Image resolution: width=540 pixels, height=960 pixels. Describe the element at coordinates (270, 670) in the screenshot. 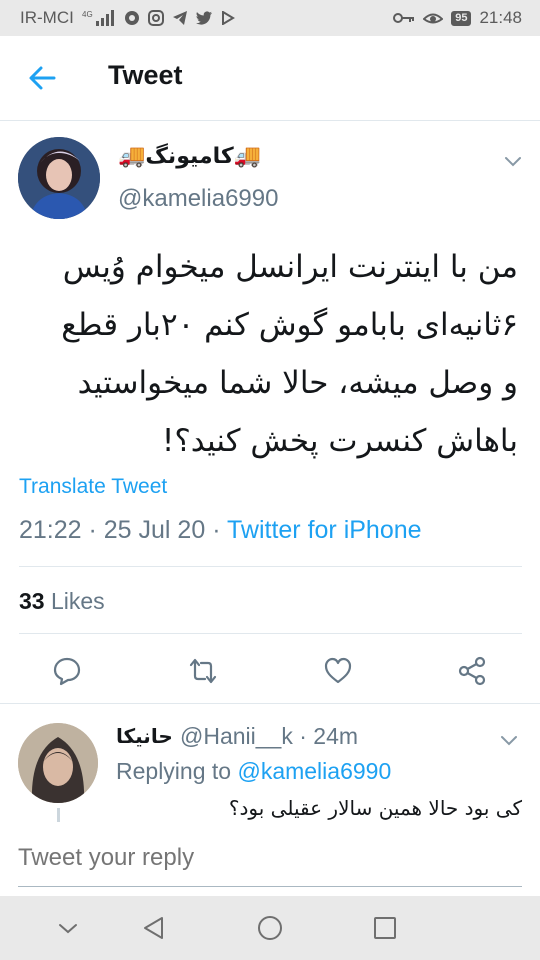

I see `tweet-action-bar` at that location.